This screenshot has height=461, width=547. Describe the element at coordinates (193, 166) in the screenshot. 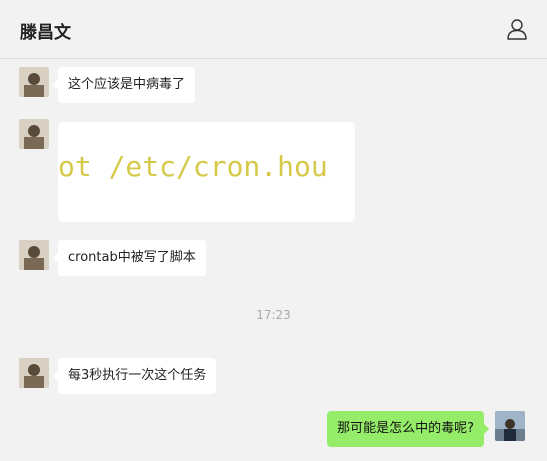

I see `image-message-text: ot /etc/cron.hou` at that location.